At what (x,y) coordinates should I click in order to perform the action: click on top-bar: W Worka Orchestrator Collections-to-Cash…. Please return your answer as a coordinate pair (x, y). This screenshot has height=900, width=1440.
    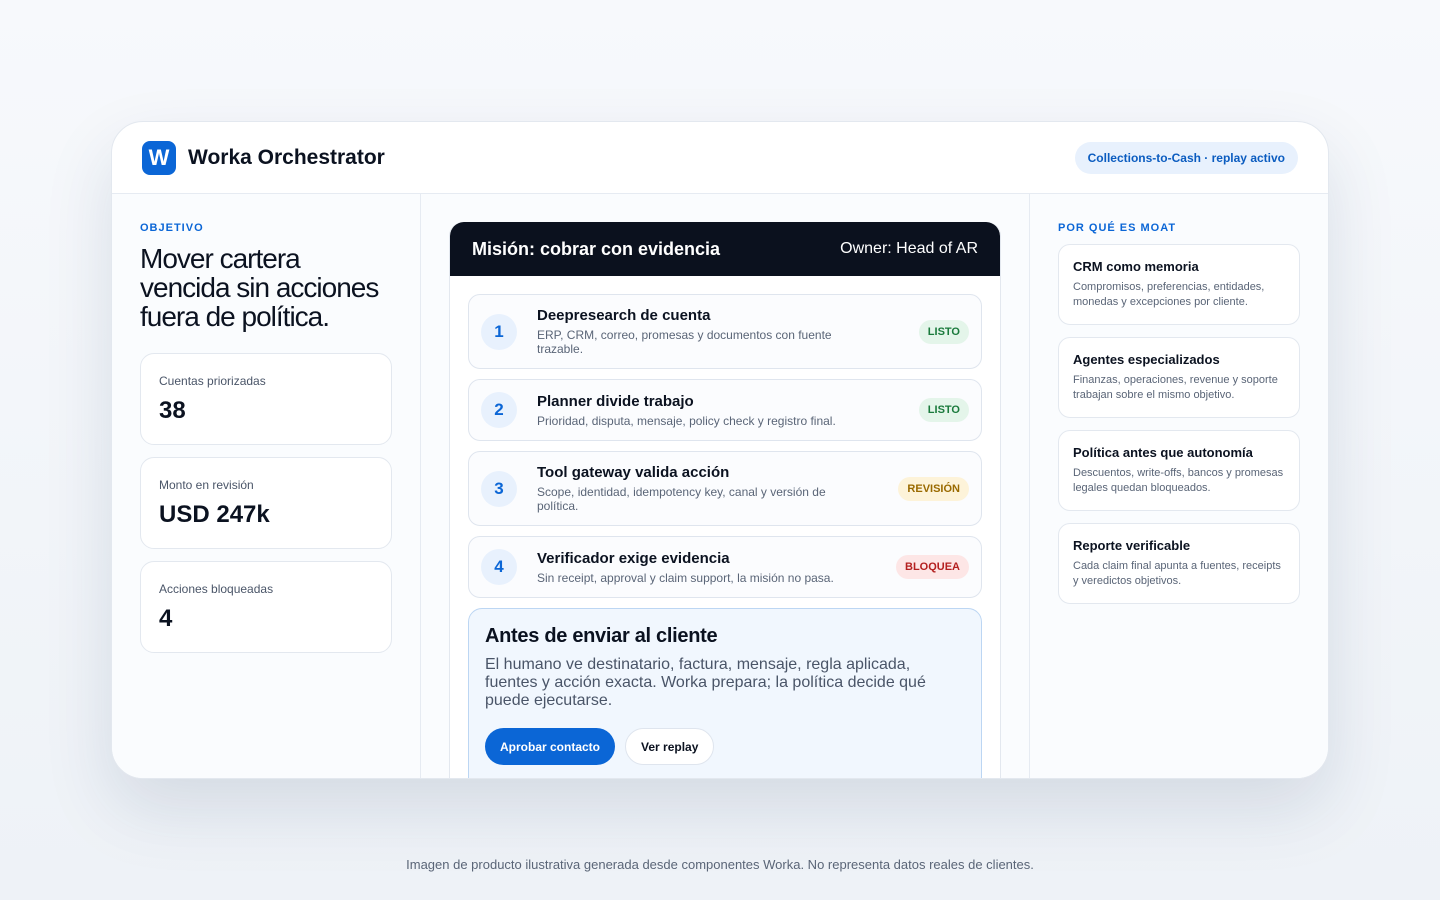
    Looking at the image, I should click on (720, 158).